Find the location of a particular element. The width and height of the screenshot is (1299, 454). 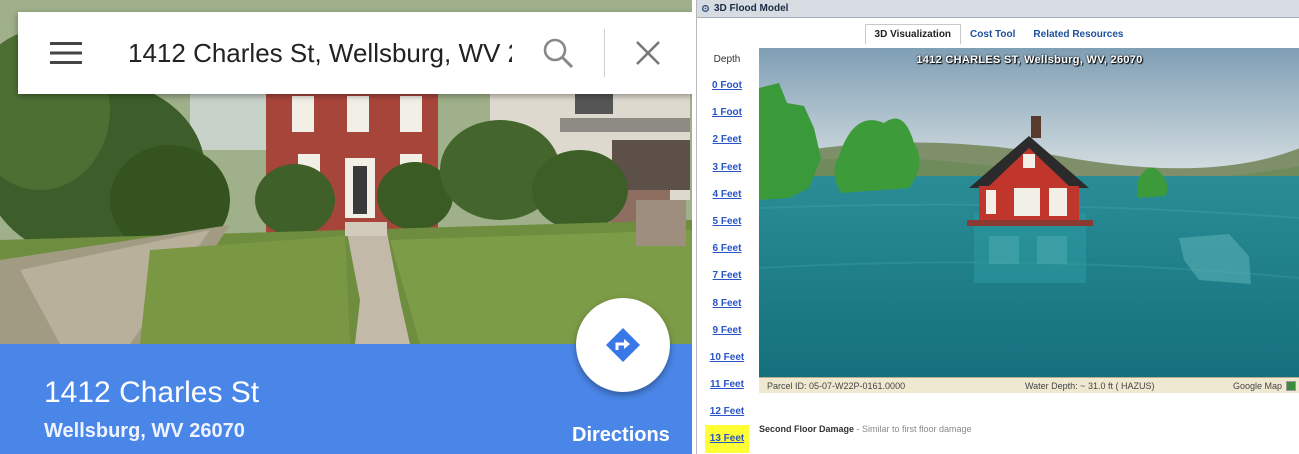

depth-option-0: 0 Foot is located at coordinates (727, 85).